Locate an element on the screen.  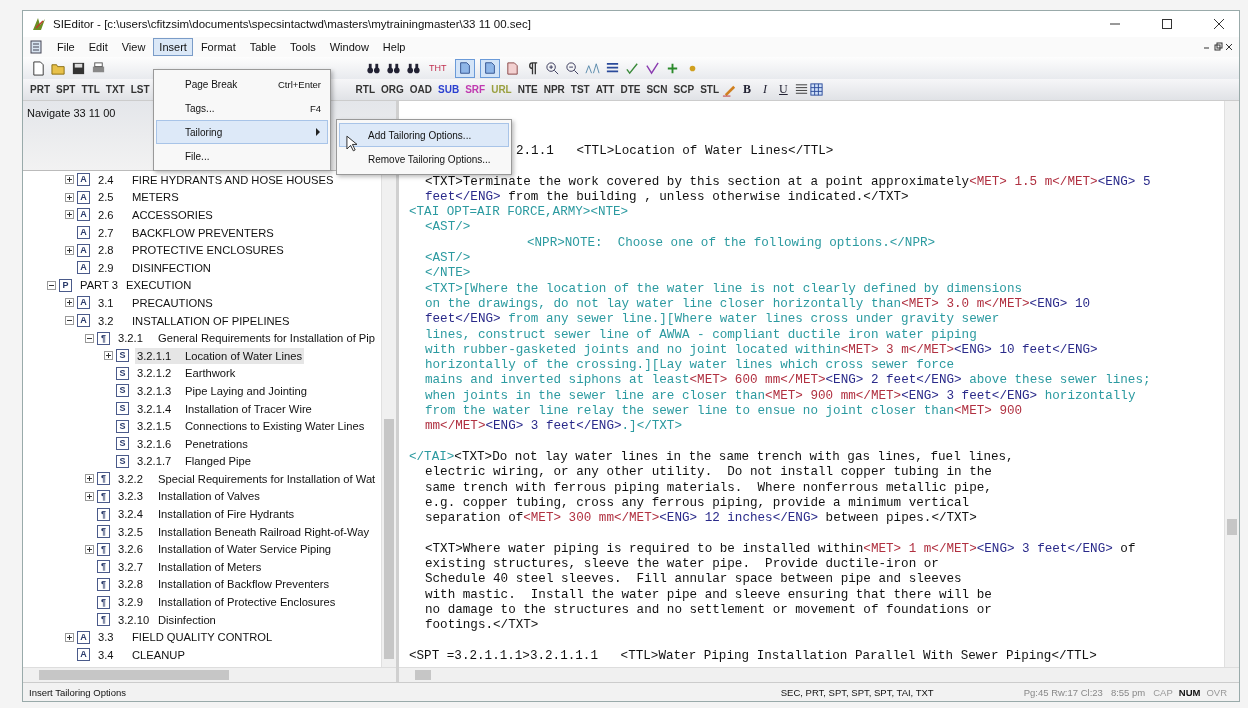
menu-item: Help is located at coordinates (394, 47).